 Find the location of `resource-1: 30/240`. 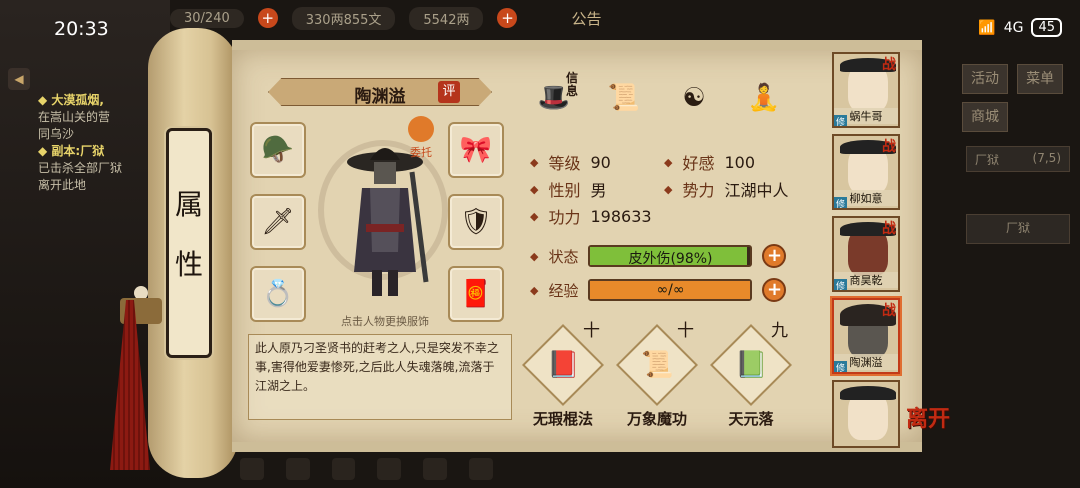

resource-1: 30/240 is located at coordinates (207, 18).